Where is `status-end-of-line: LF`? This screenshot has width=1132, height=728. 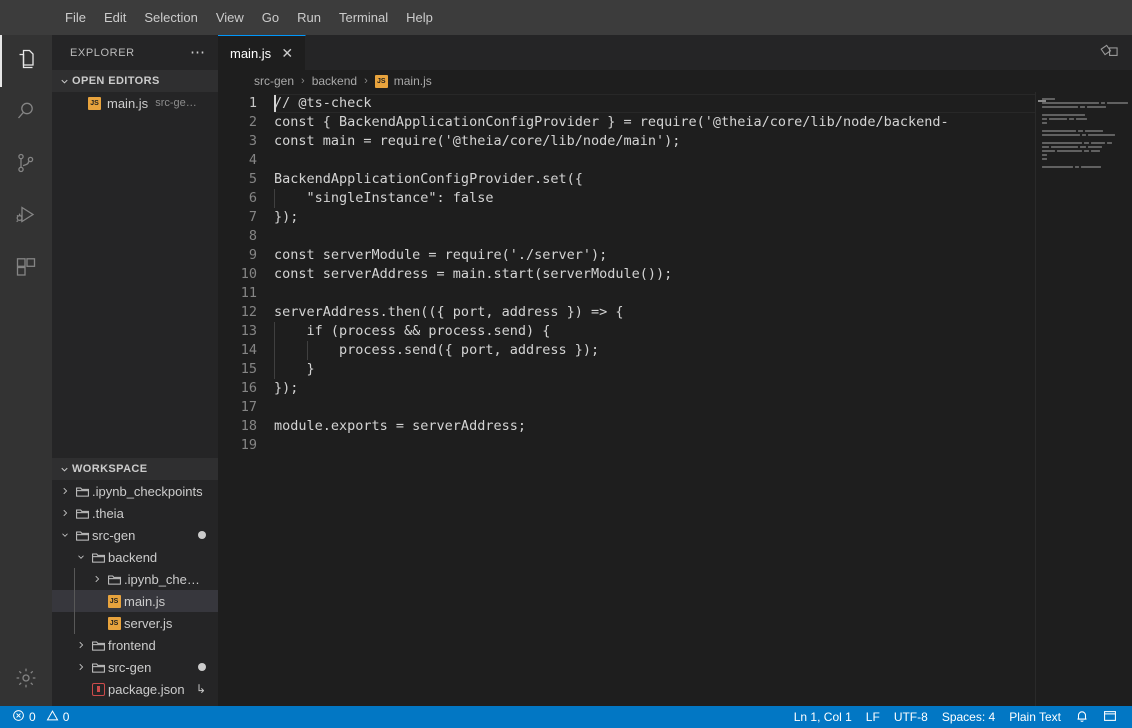
status-end-of-line: LF is located at coordinates (873, 717).